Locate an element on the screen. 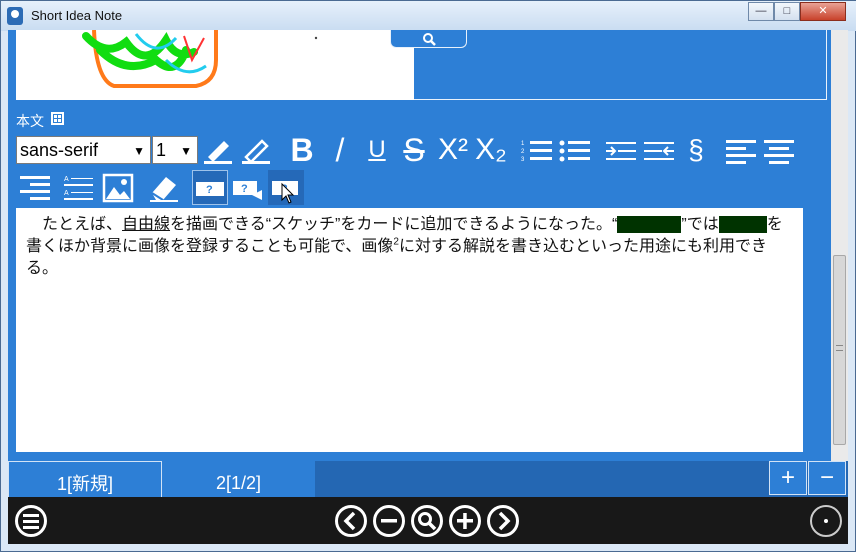 This screenshot has width=856, height=552. app-icon is located at coordinates (15, 16).